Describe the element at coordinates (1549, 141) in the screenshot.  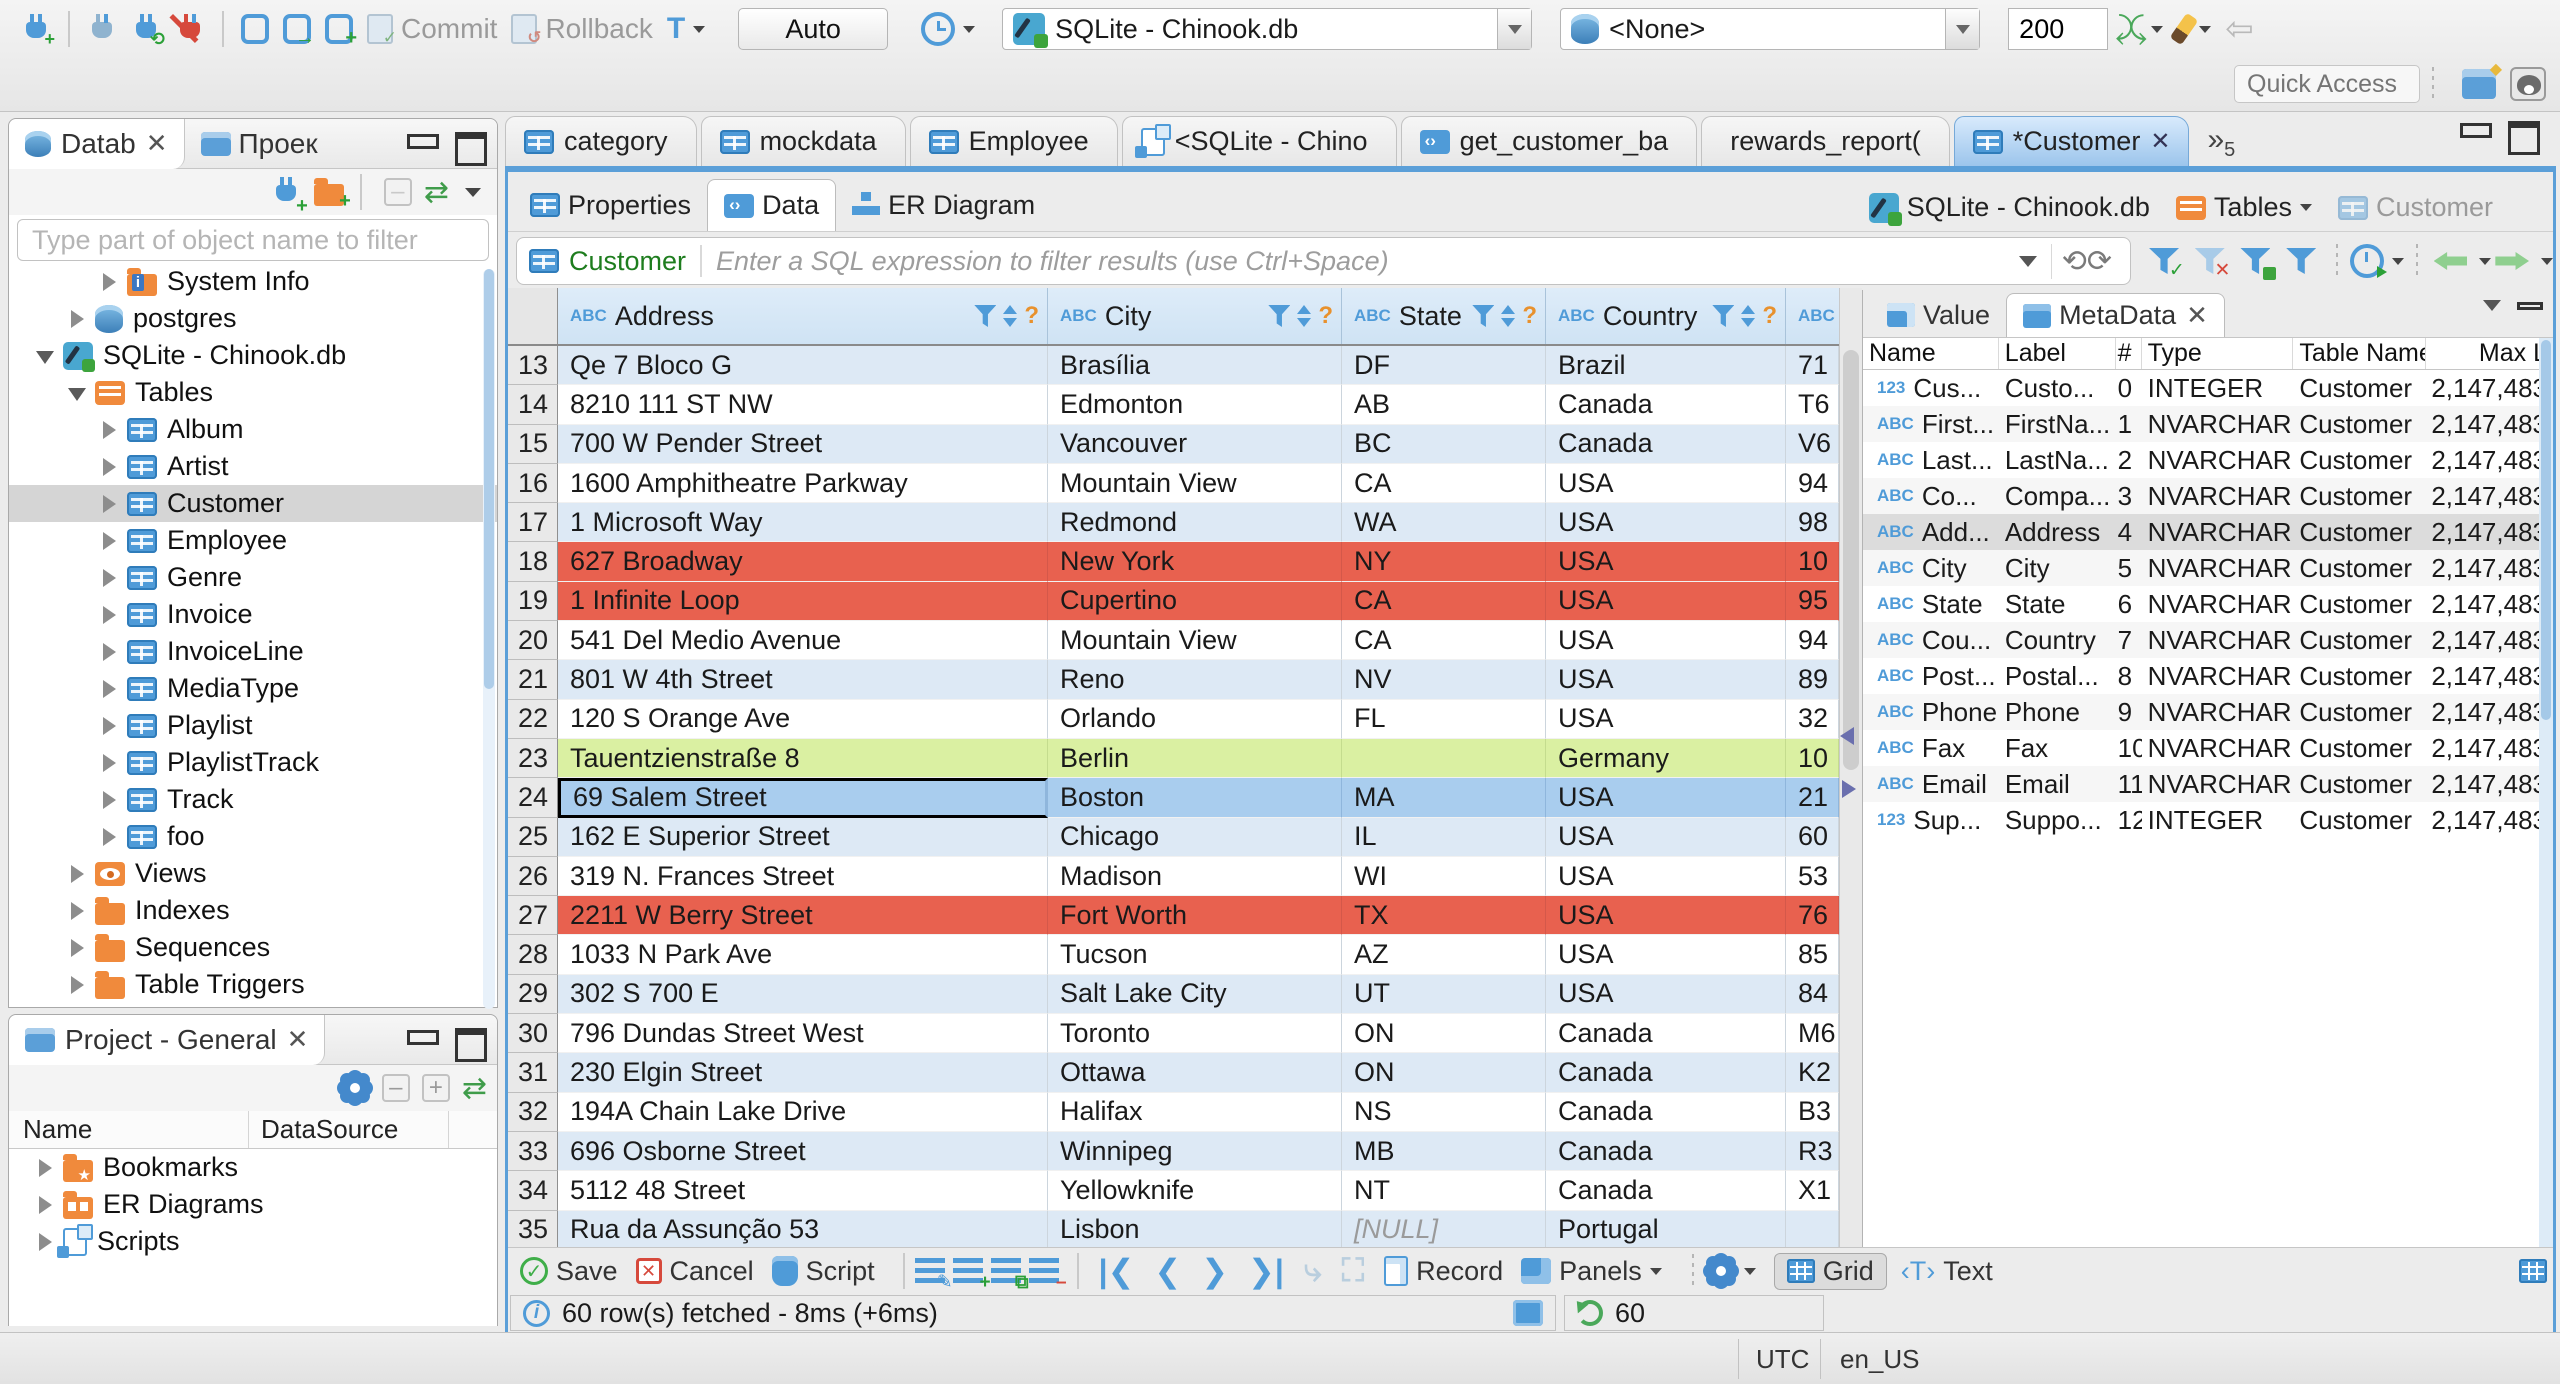
I see `editor-tab: get_customer_ba` at that location.